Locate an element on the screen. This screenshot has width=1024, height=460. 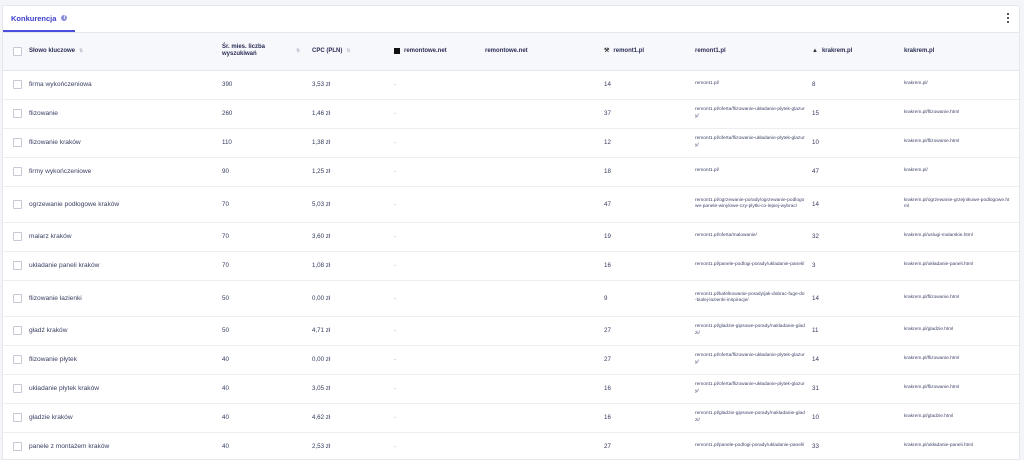
keyword-cell: firma wykończeniowa is located at coordinates (125, 85).